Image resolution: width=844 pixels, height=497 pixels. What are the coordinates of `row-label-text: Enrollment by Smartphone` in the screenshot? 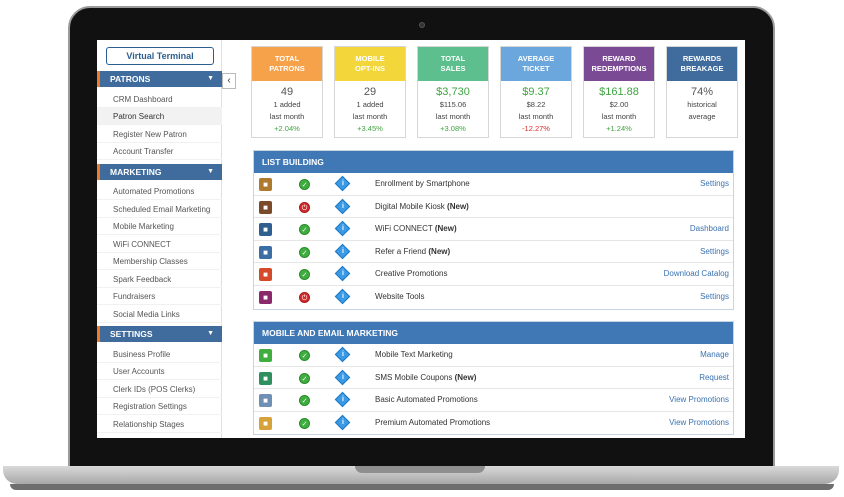 It's located at (422, 183).